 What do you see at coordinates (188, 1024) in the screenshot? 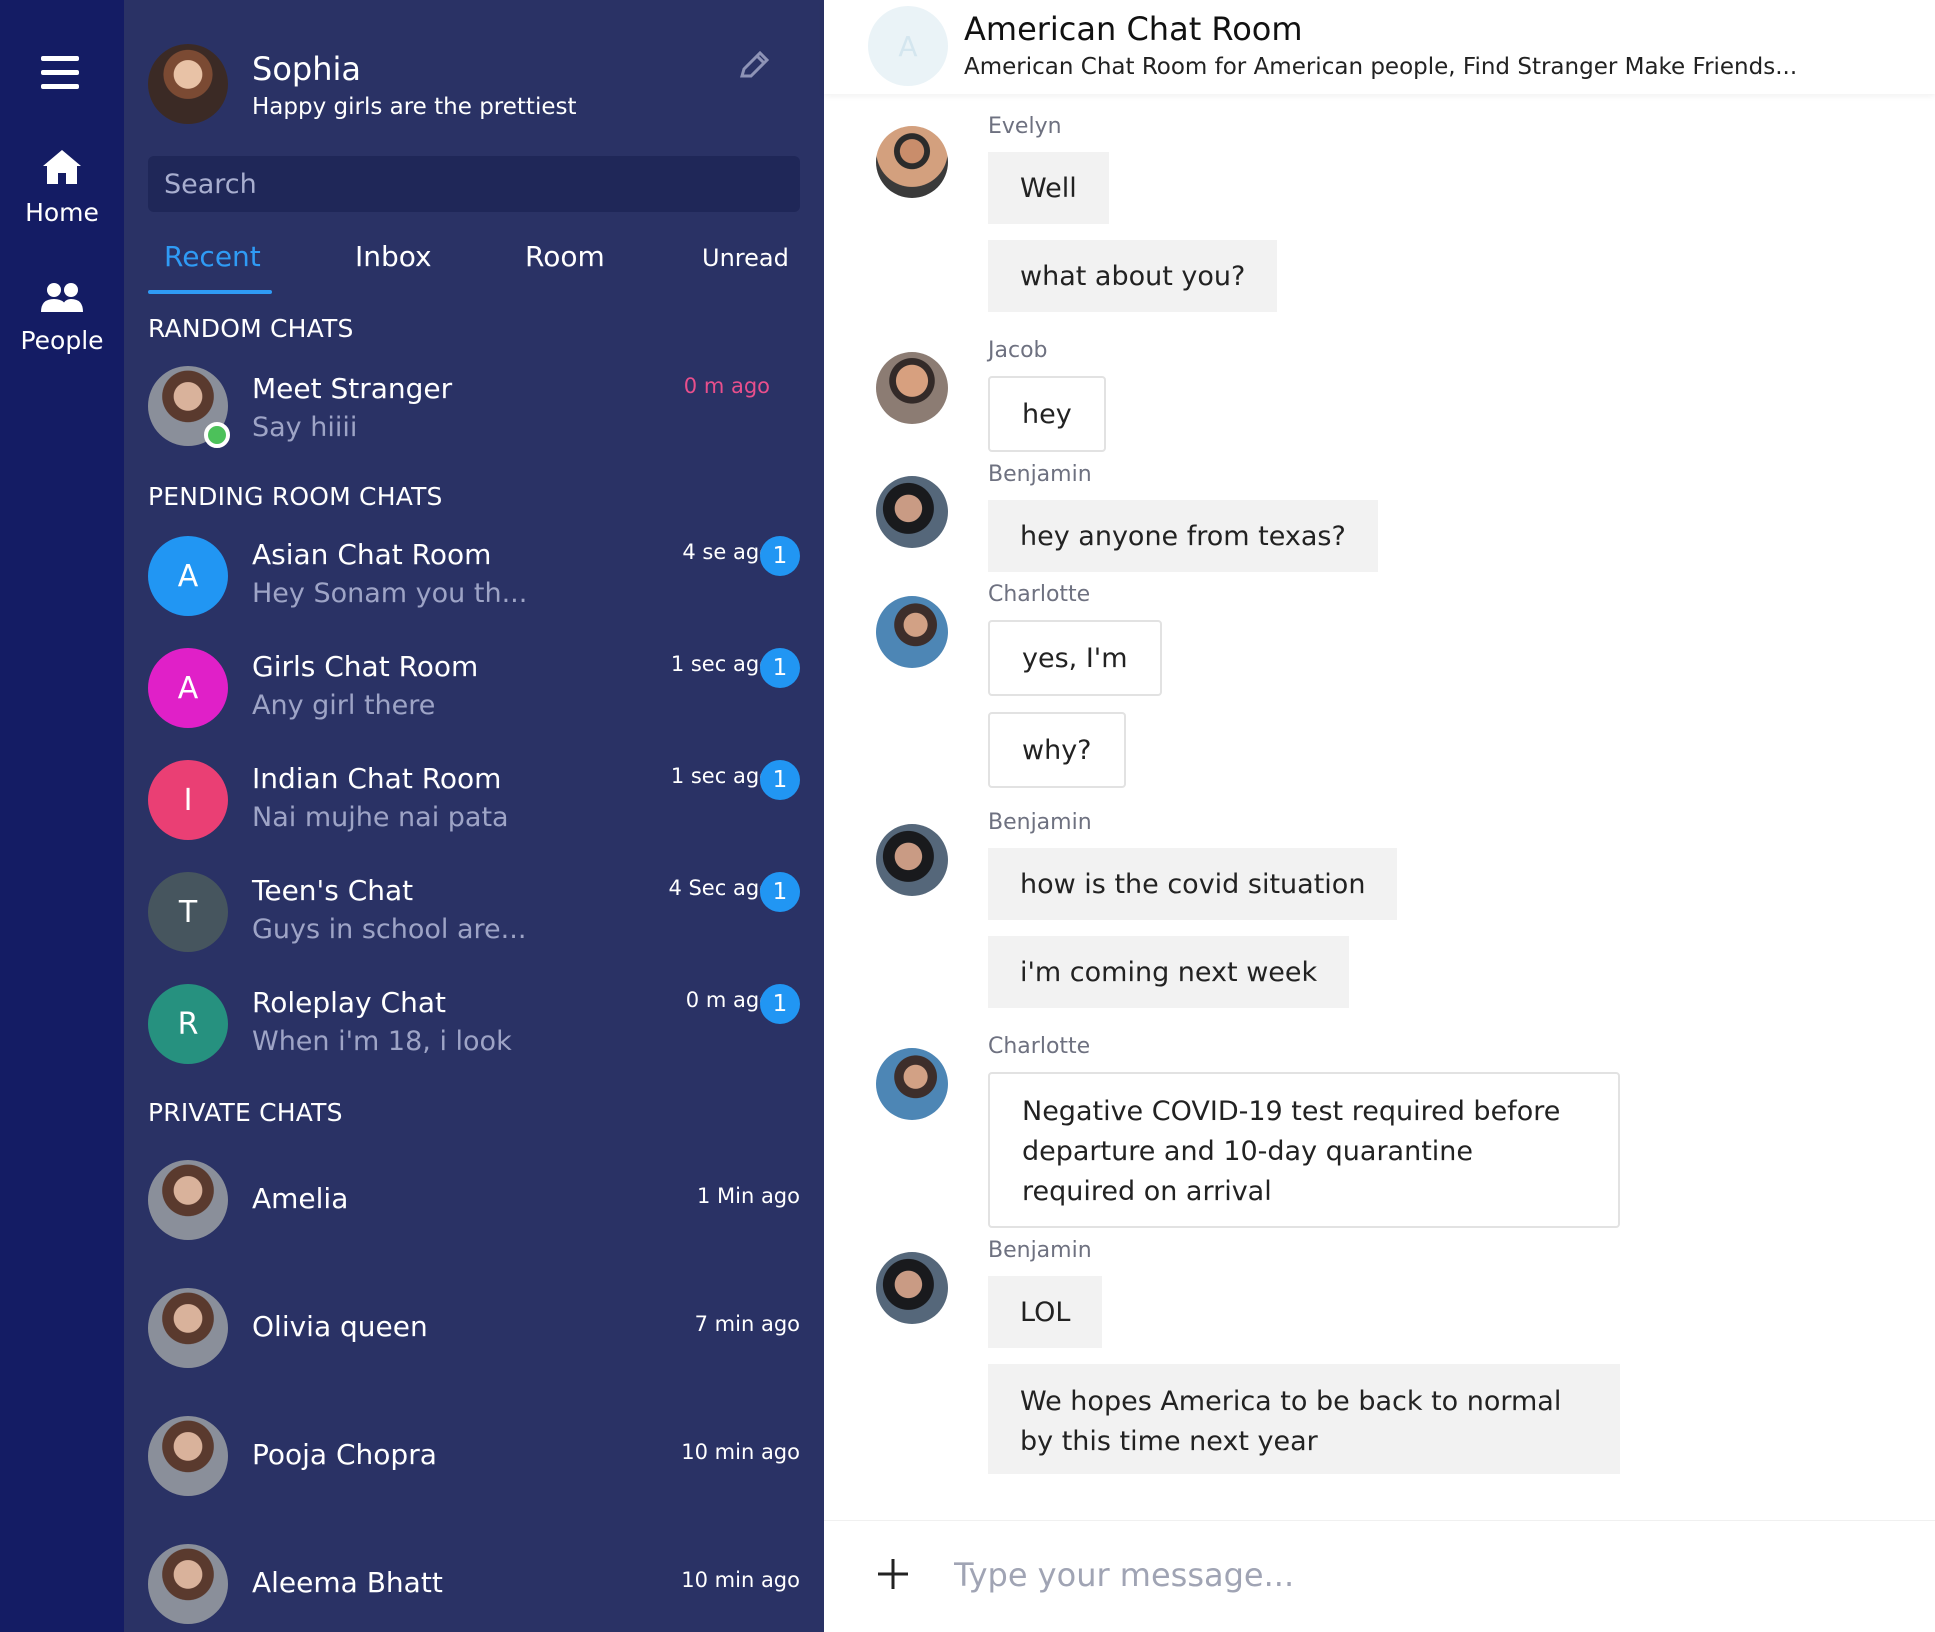
I see `avatar: R` at bounding box center [188, 1024].